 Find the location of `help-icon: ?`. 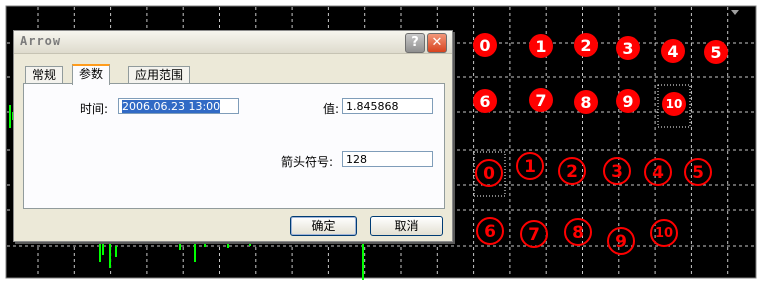

help-icon: ? is located at coordinates (415, 42).